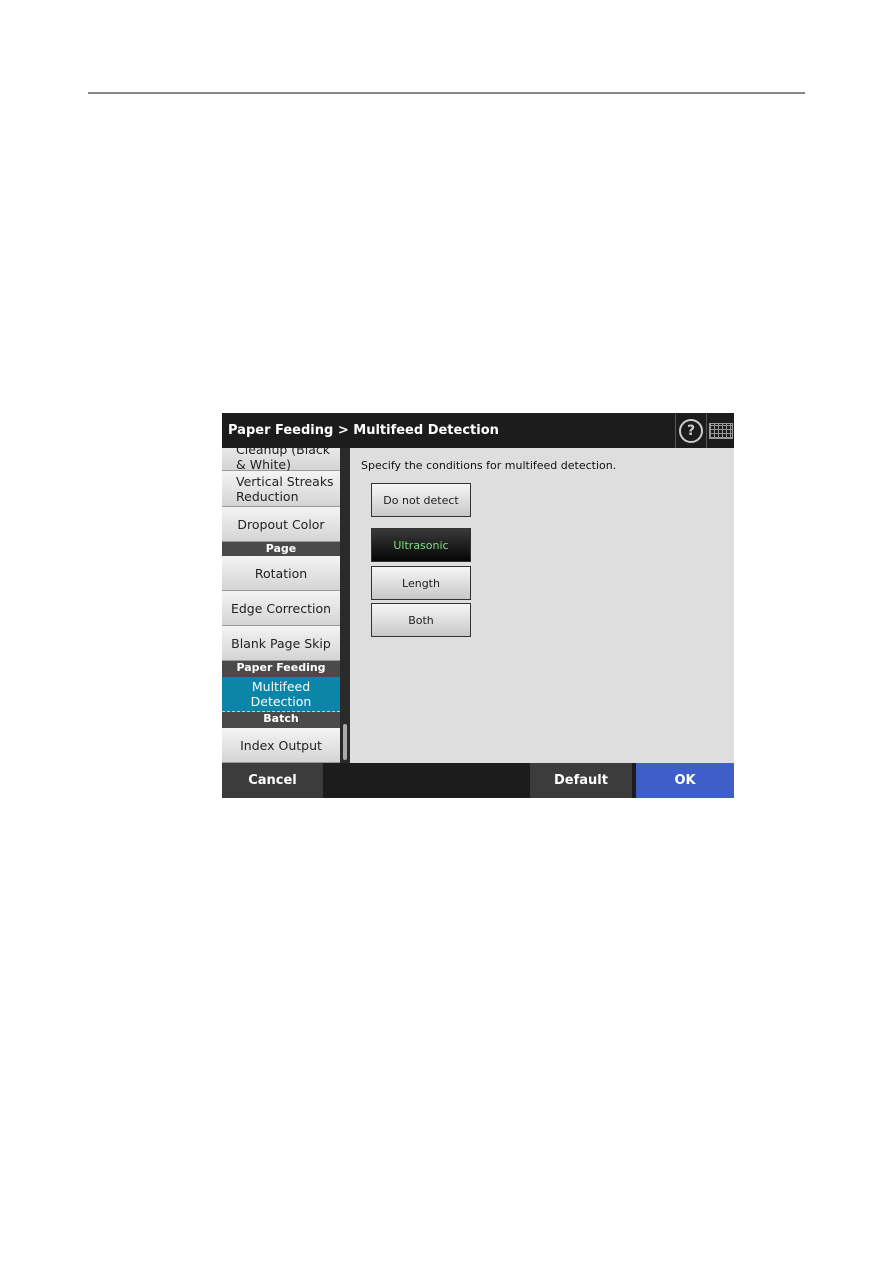  Describe the element at coordinates (581, 780) in the screenshot. I see `default-button: Default` at that location.